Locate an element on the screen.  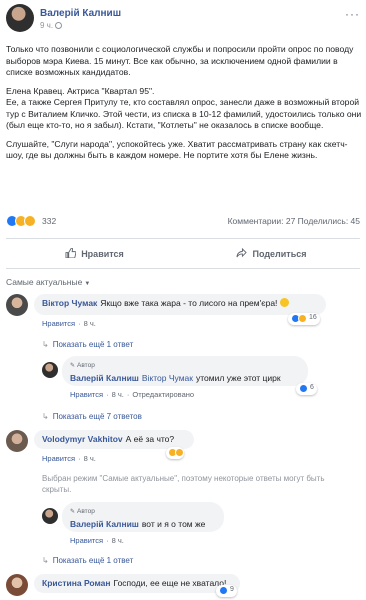
comments-shares-count: Комментарии: 27 Поделились: 45 is located at coordinates (294, 221).